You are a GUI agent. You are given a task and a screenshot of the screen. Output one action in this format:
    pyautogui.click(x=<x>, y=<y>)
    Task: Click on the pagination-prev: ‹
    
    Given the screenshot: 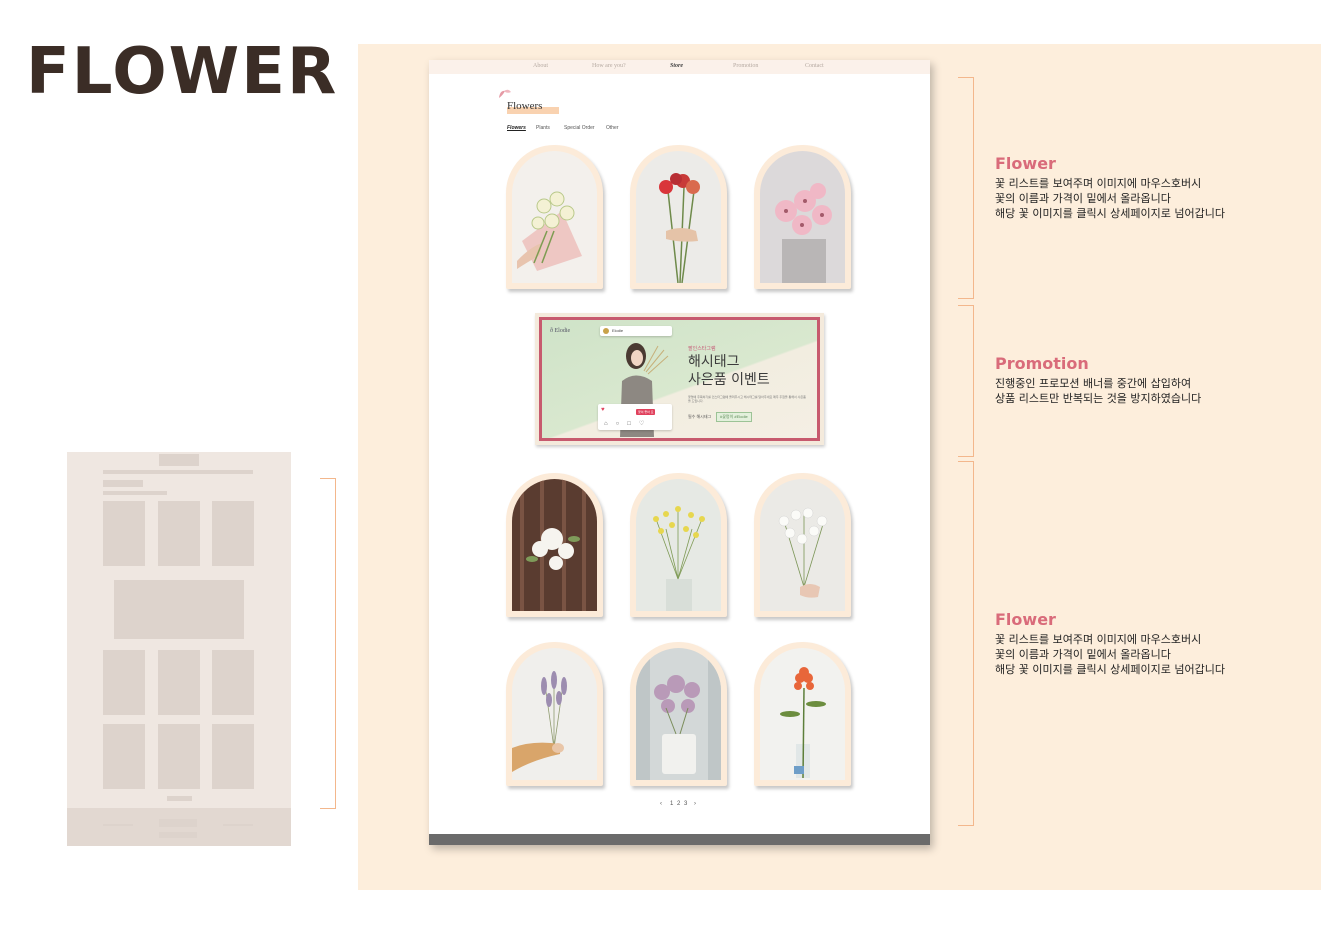 What is the action you would take?
    pyautogui.click(x=661, y=804)
    